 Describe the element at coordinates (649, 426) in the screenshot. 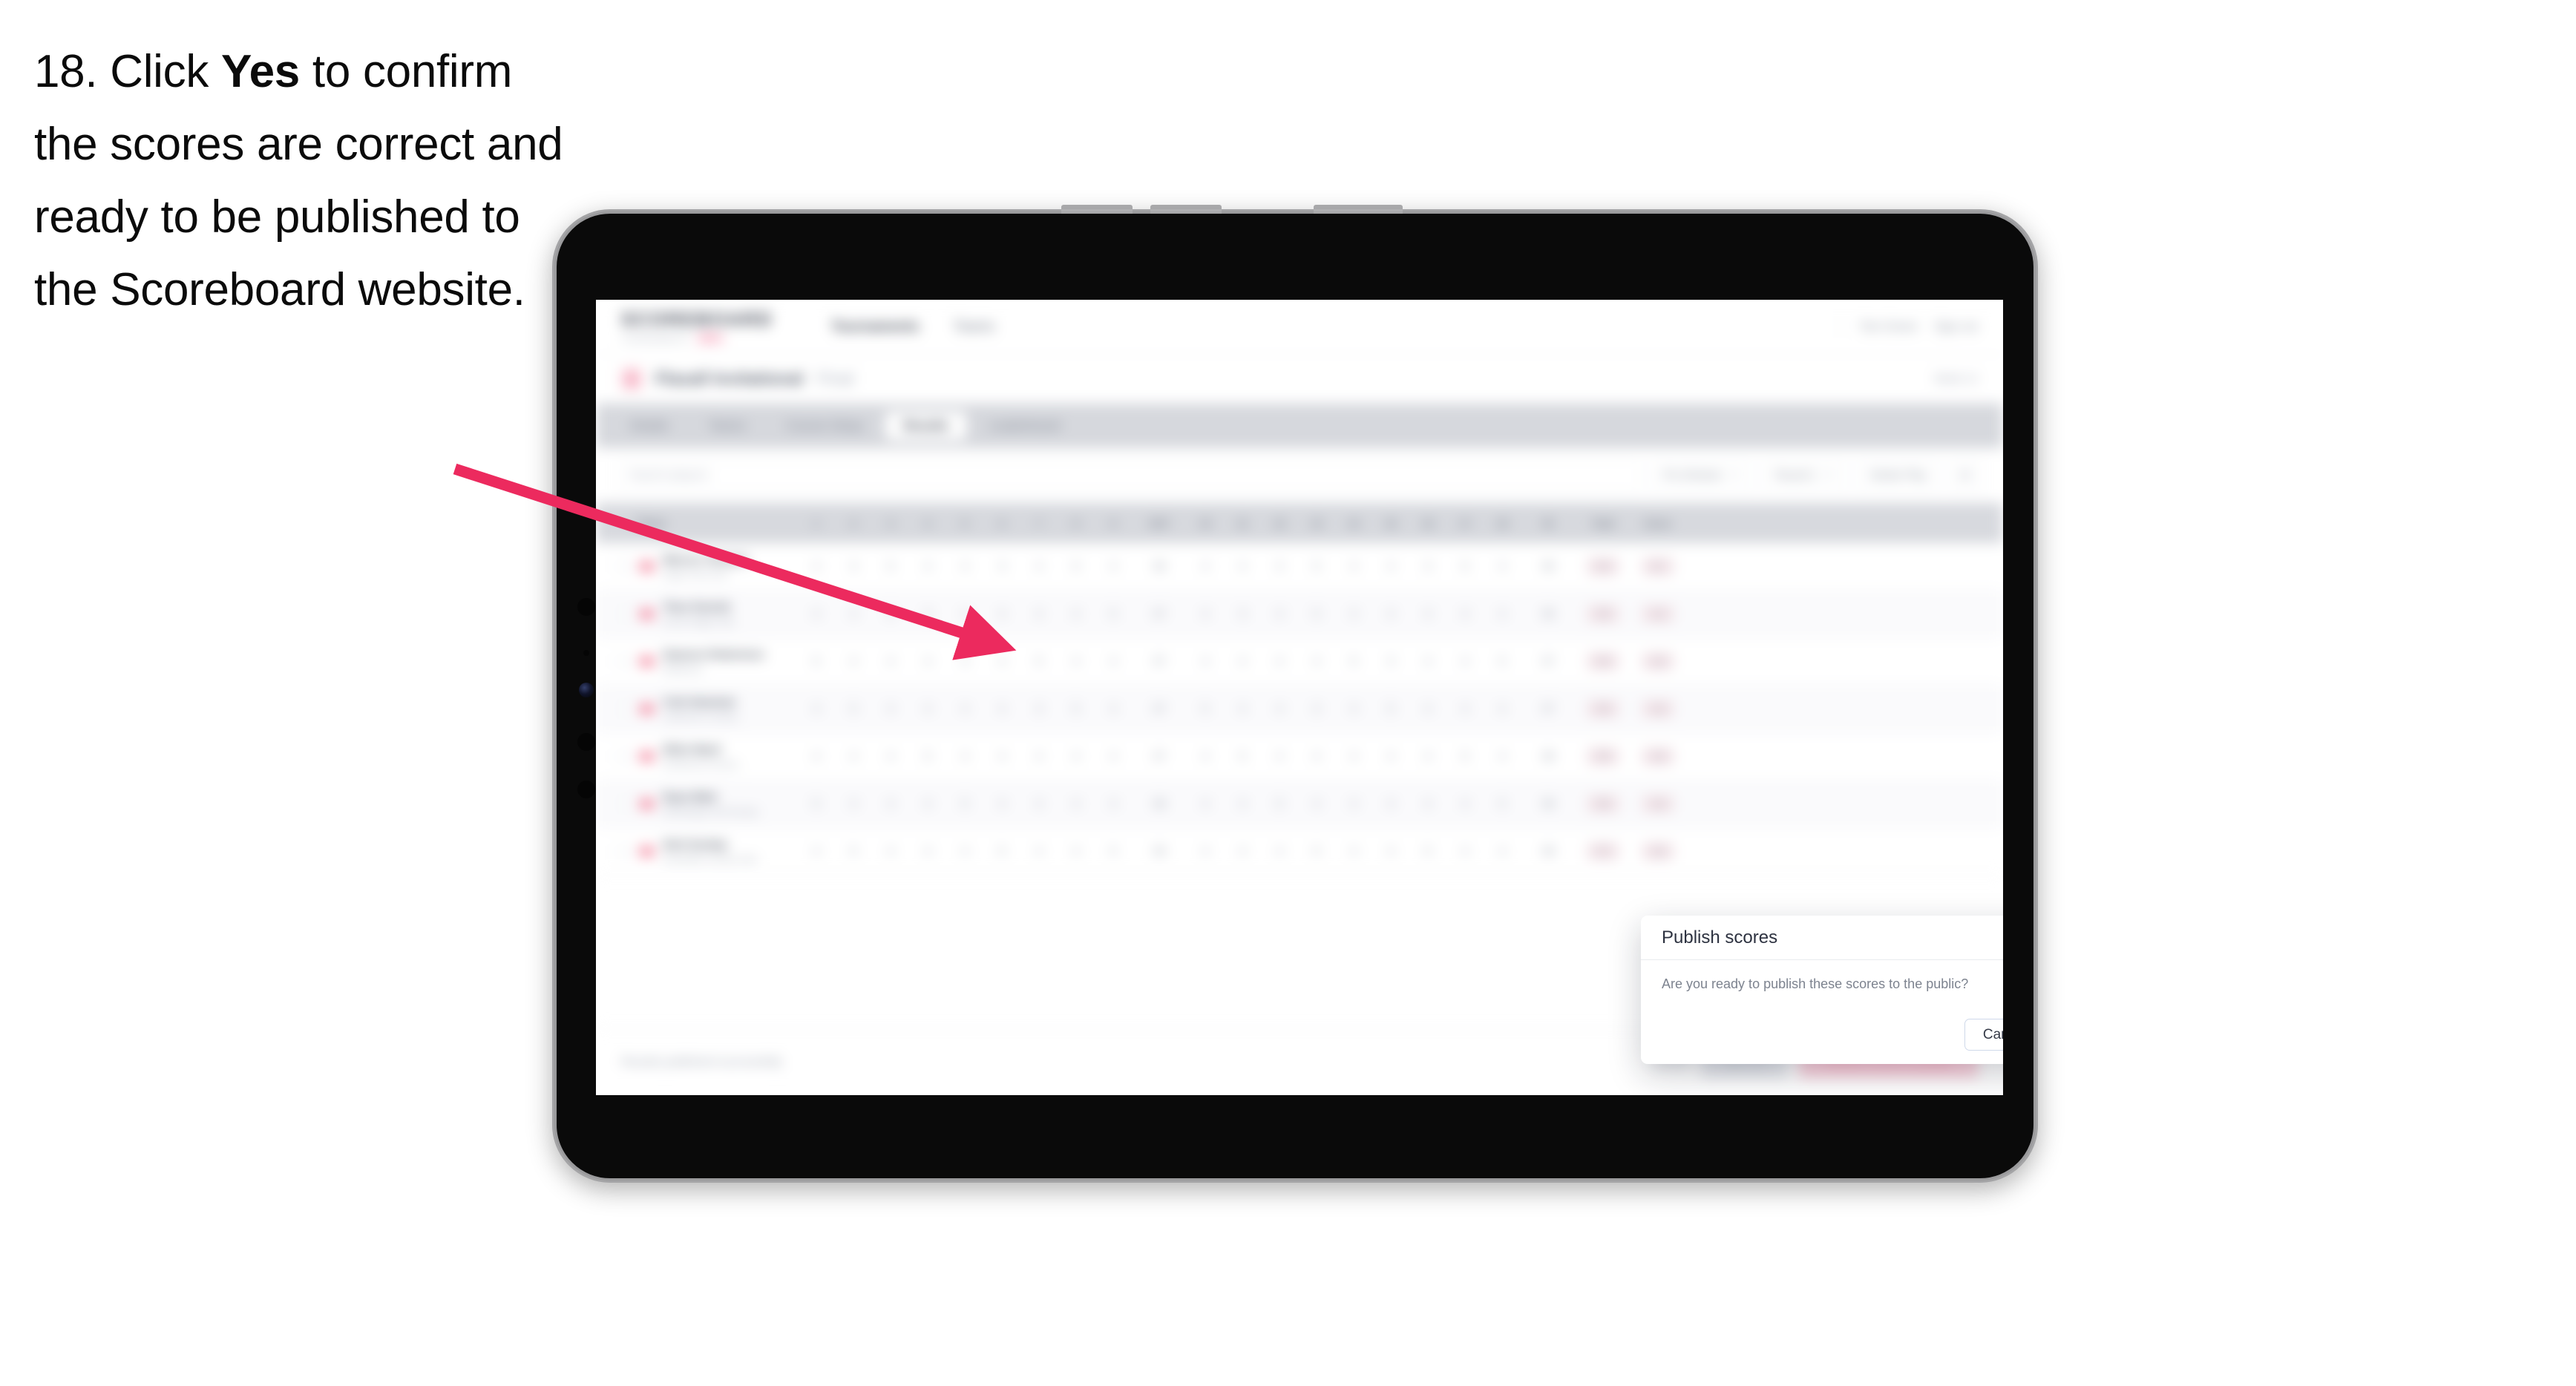

I see `tab-details: Details` at that location.